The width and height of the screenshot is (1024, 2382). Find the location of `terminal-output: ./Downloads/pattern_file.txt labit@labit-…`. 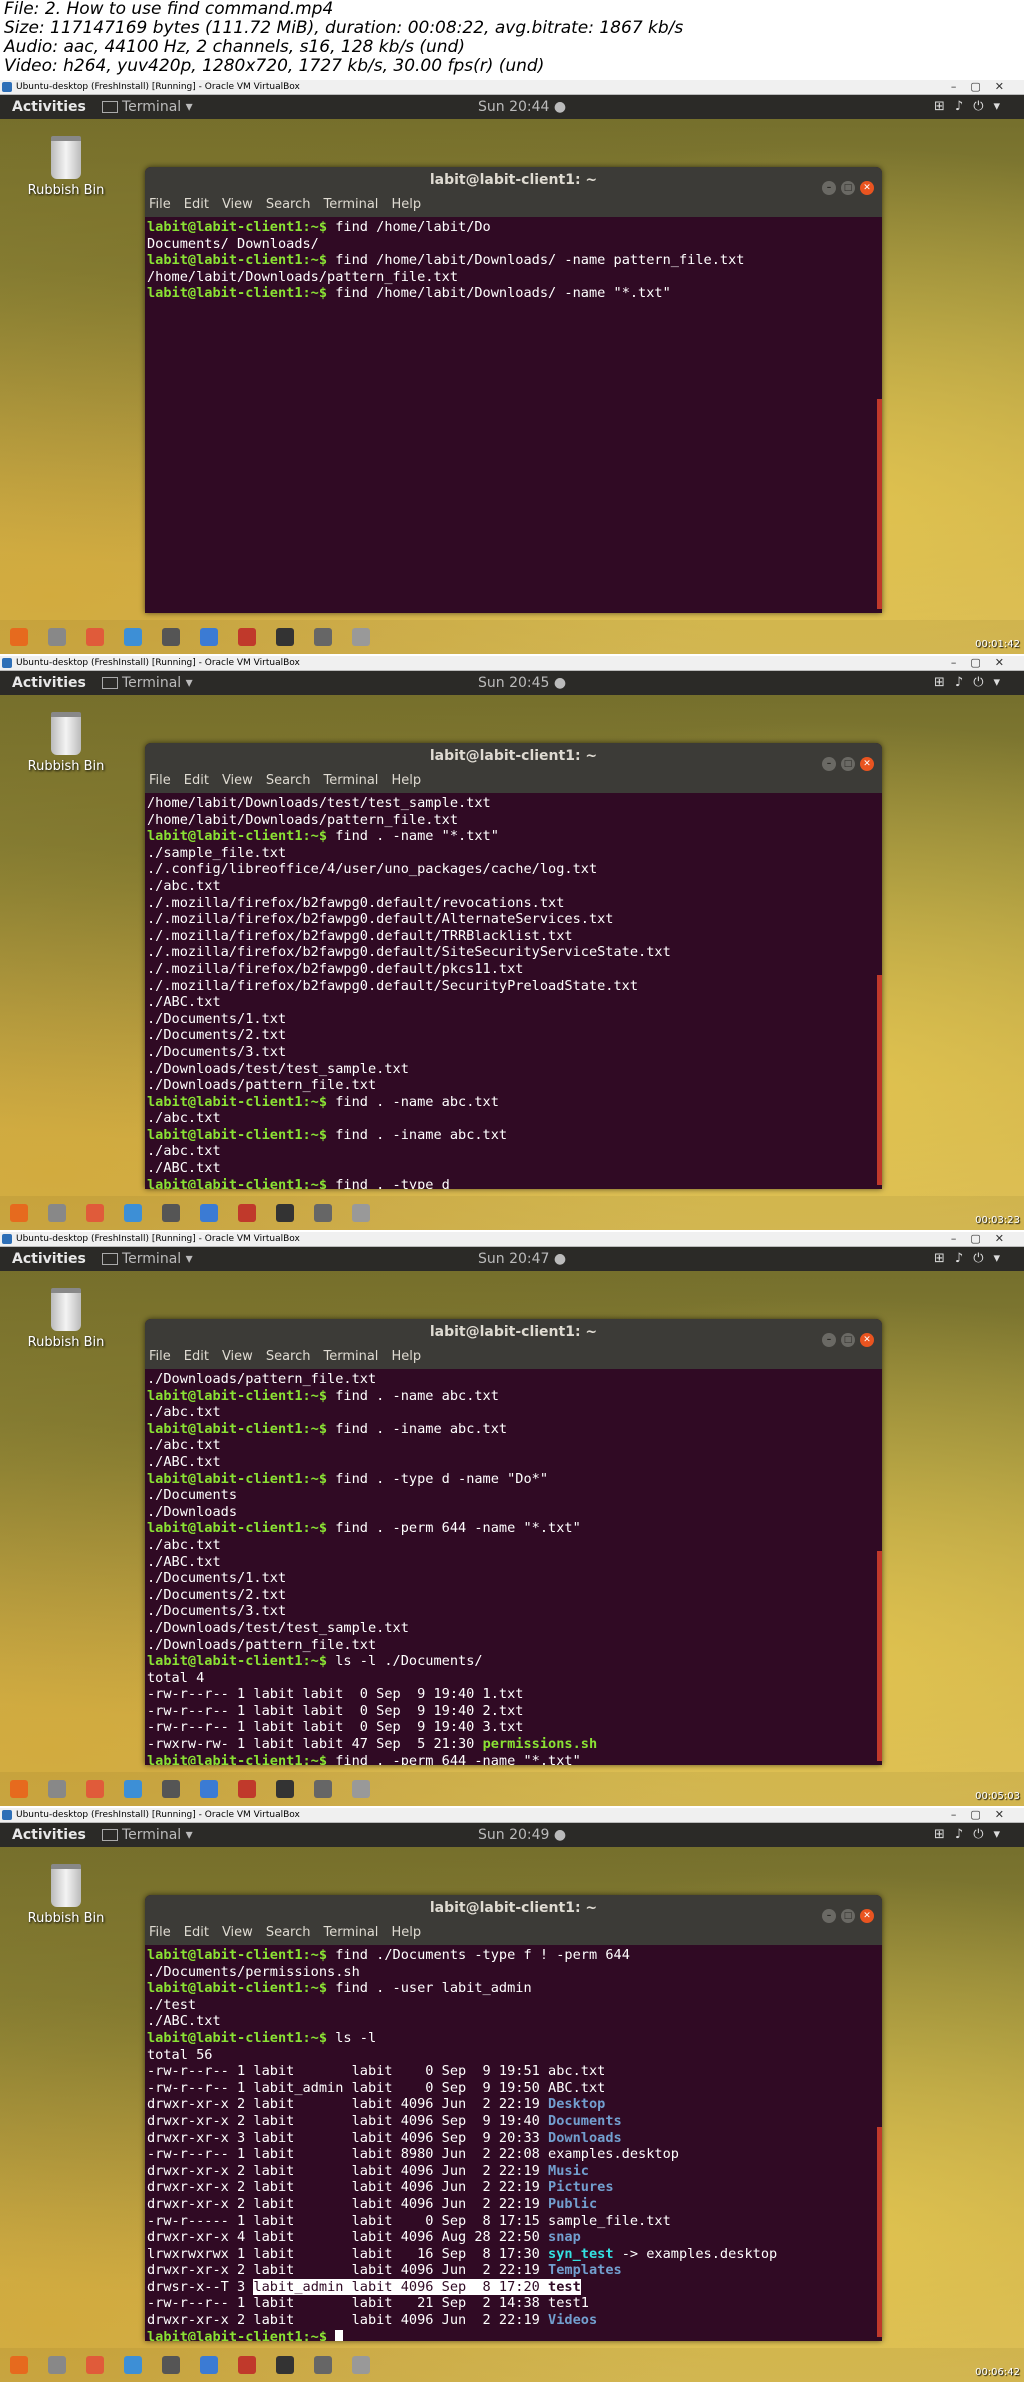

terminal-output: ./Downloads/pattern_file.txt labit@labit-… is located at coordinates (513, 1567).